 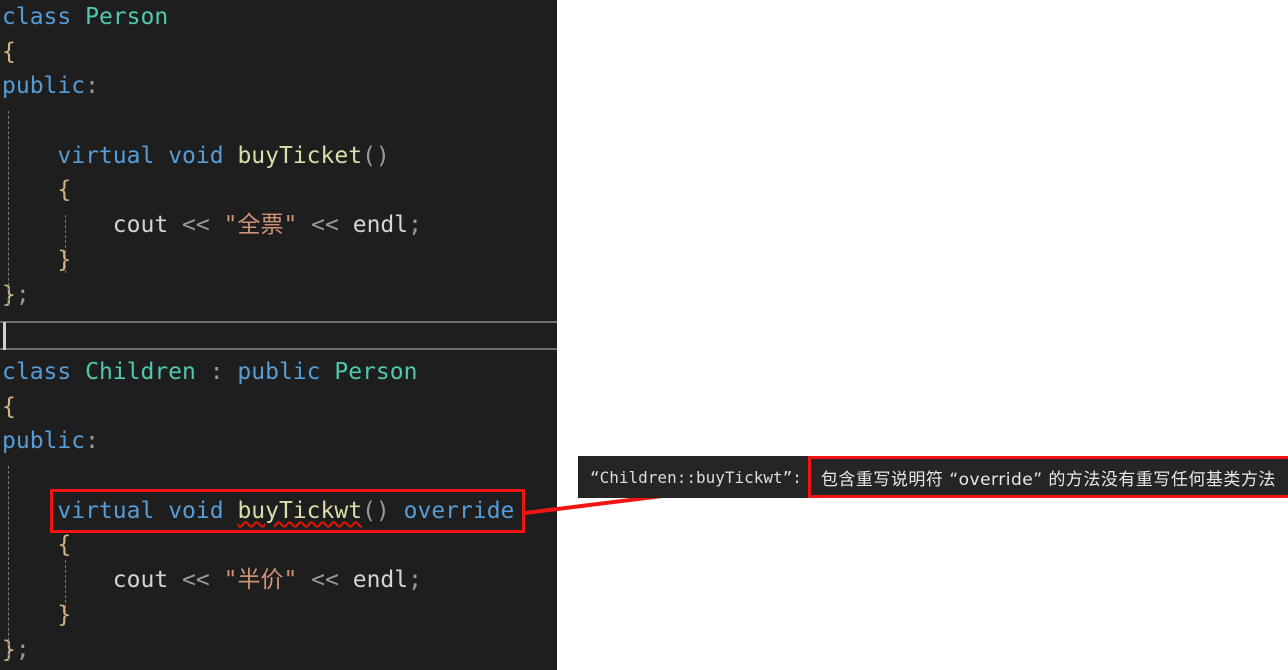 I want to click on tooltip-symbol-name: “Children::buyTickwt”:, so click(x=693, y=477).